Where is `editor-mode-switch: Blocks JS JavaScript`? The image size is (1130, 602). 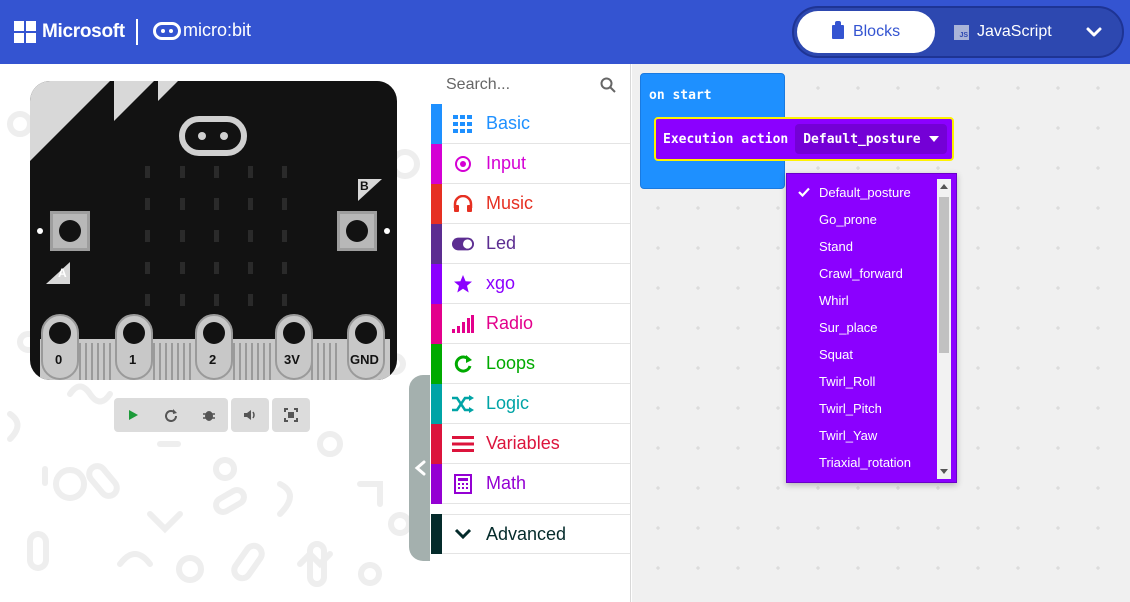
editor-mode-switch: Blocks JS JavaScript is located at coordinates (958, 32).